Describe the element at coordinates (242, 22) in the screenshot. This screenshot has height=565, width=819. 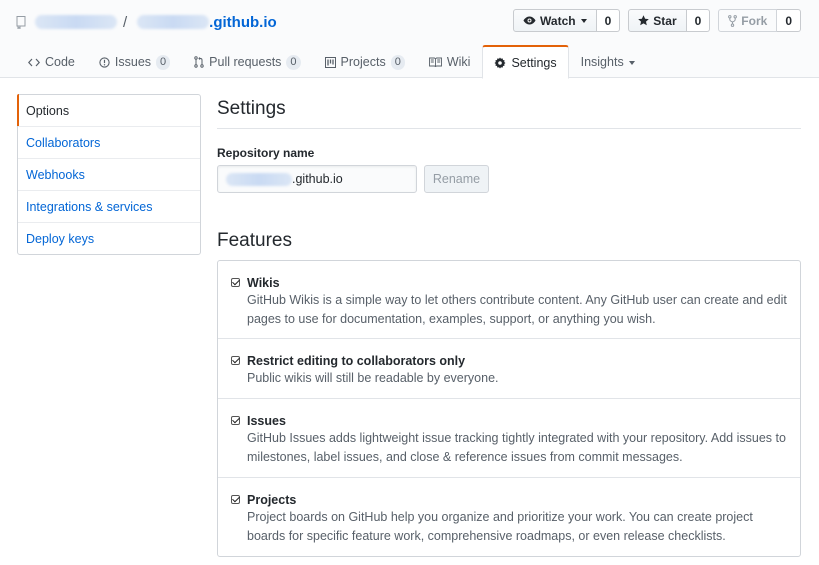
I see `repo-name-link: .github.io` at that location.